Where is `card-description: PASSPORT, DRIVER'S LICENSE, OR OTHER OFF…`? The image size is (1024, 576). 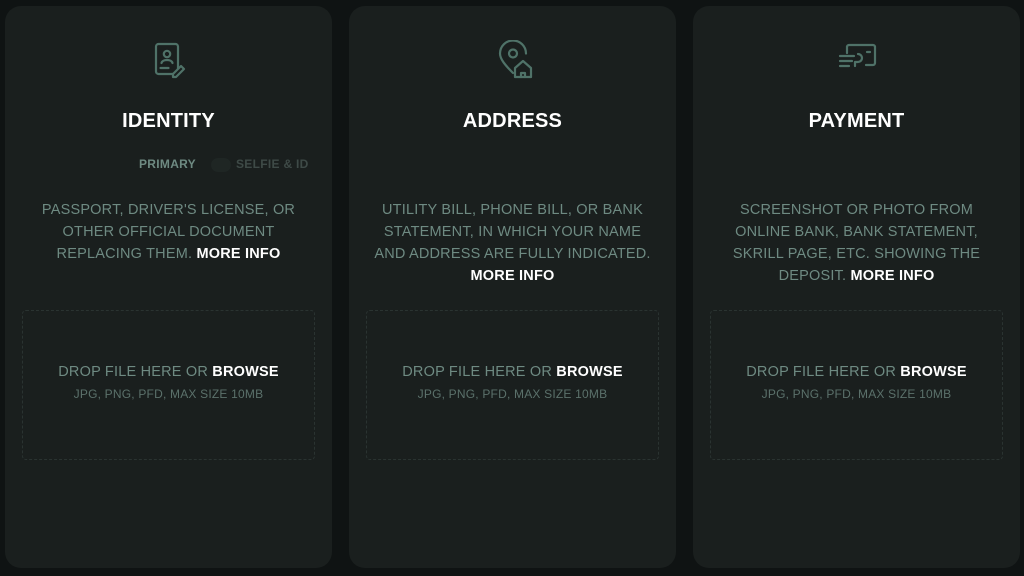
card-description: PASSPORT, DRIVER'S LICENSE, OR OTHER OFF… is located at coordinates (168, 232).